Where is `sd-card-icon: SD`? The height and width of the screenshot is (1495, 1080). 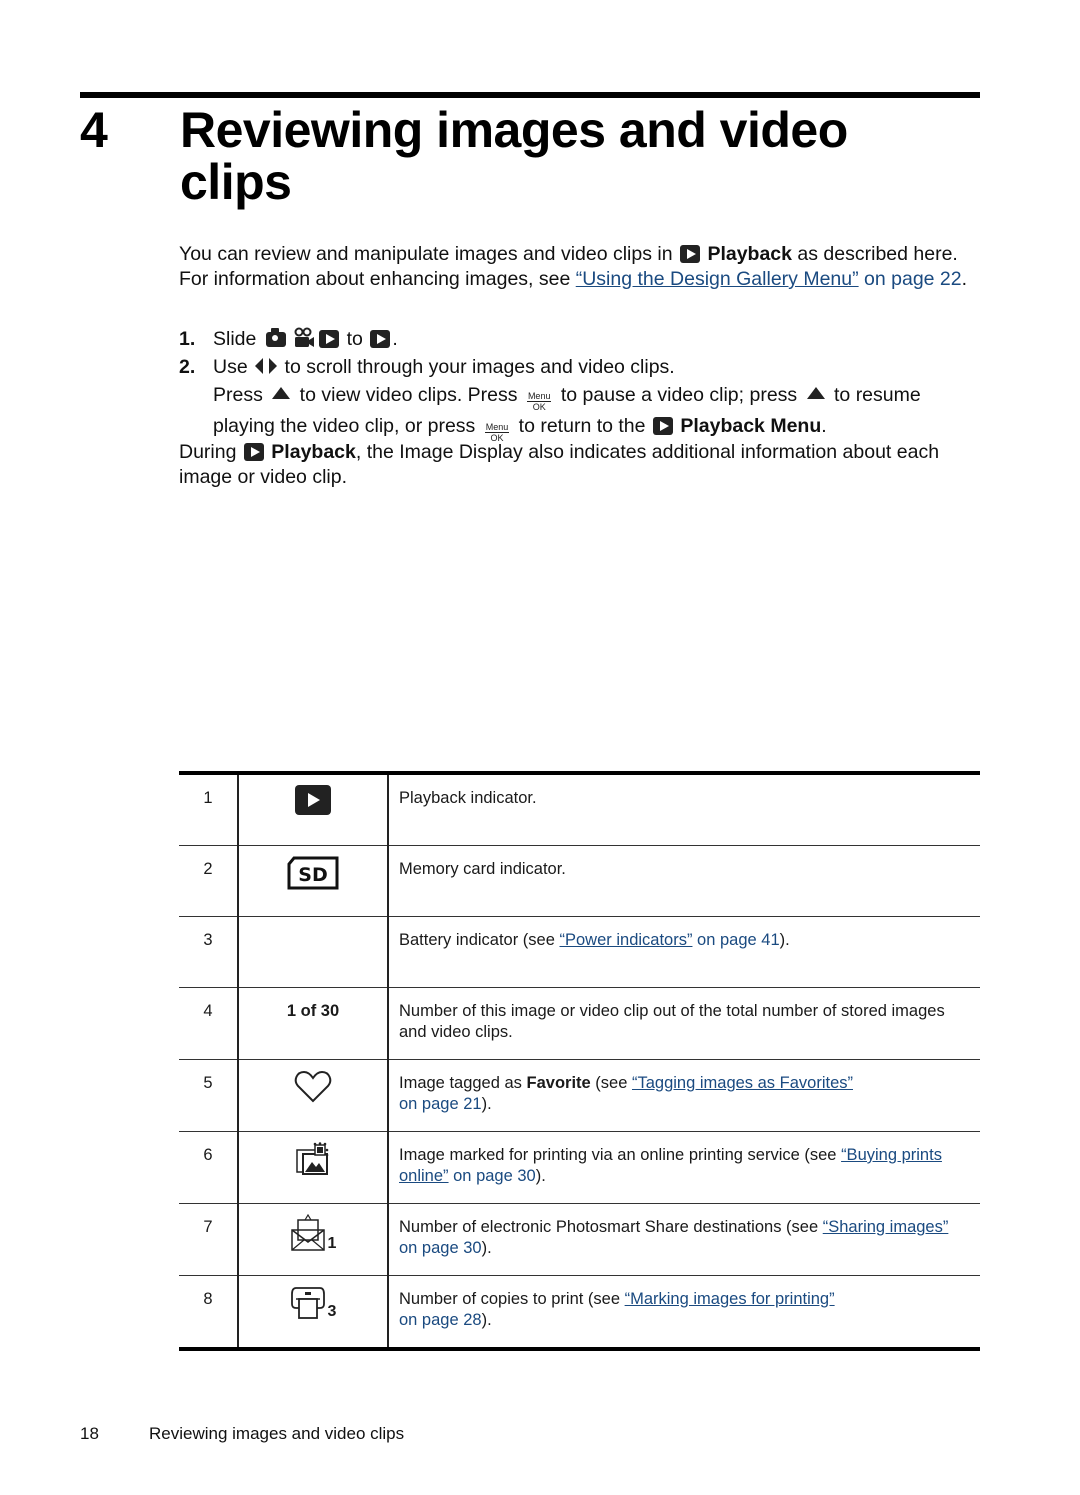
sd-card-icon: SD is located at coordinates (313, 873).